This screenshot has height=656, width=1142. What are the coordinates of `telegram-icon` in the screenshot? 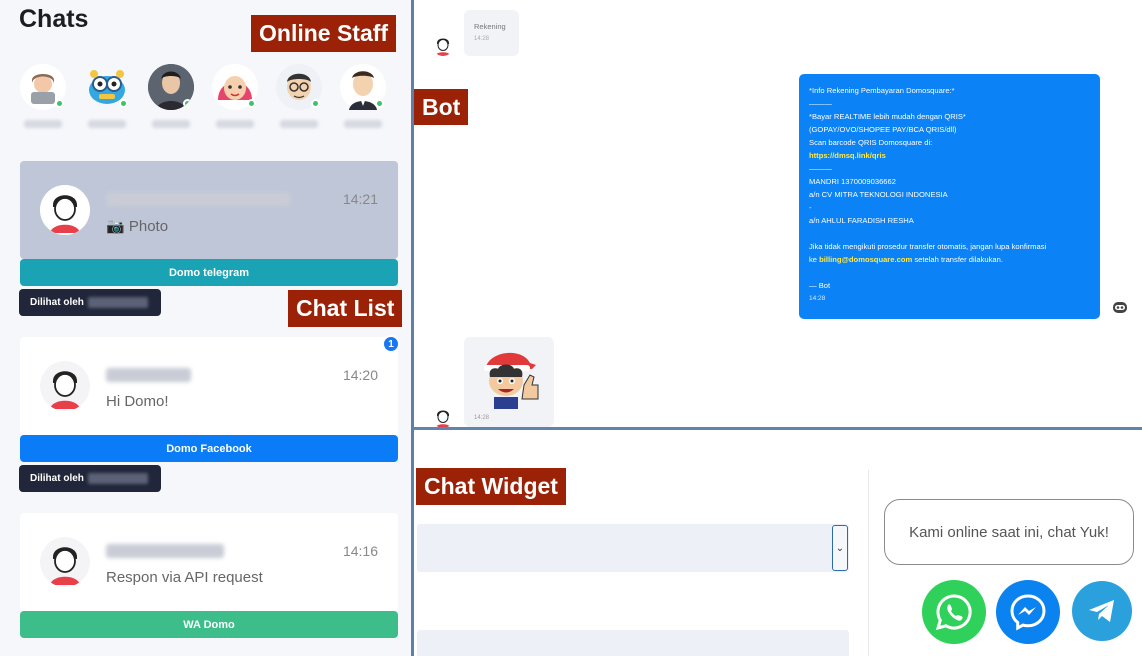 It's located at (1101, 611).